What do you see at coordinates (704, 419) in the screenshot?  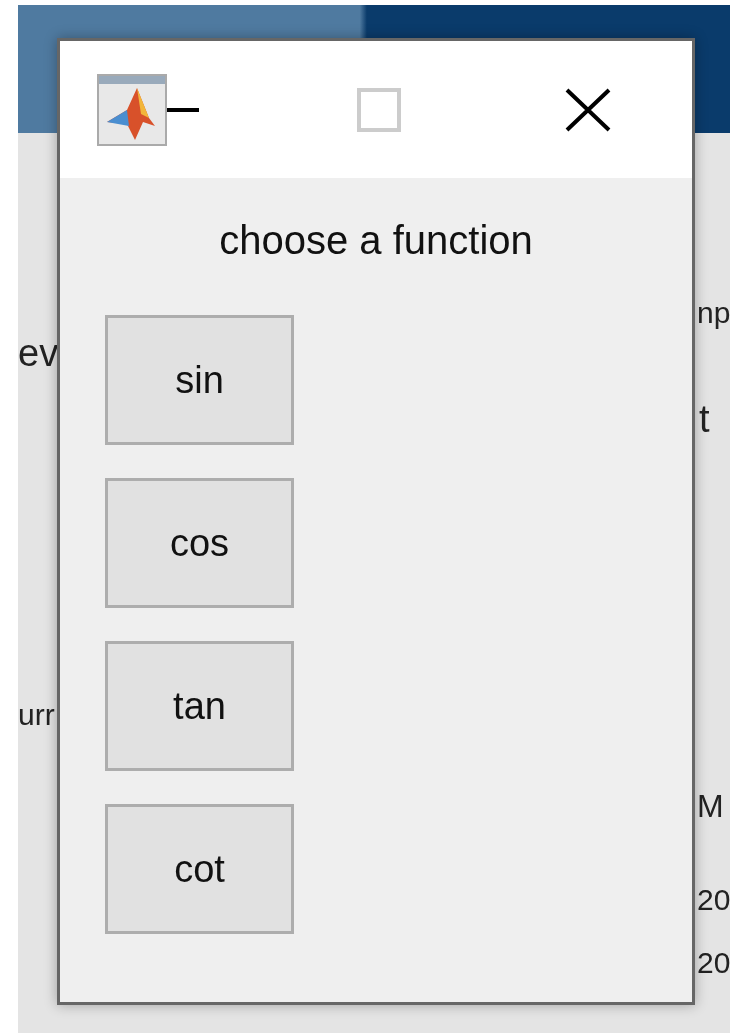 I see `background-text: t` at bounding box center [704, 419].